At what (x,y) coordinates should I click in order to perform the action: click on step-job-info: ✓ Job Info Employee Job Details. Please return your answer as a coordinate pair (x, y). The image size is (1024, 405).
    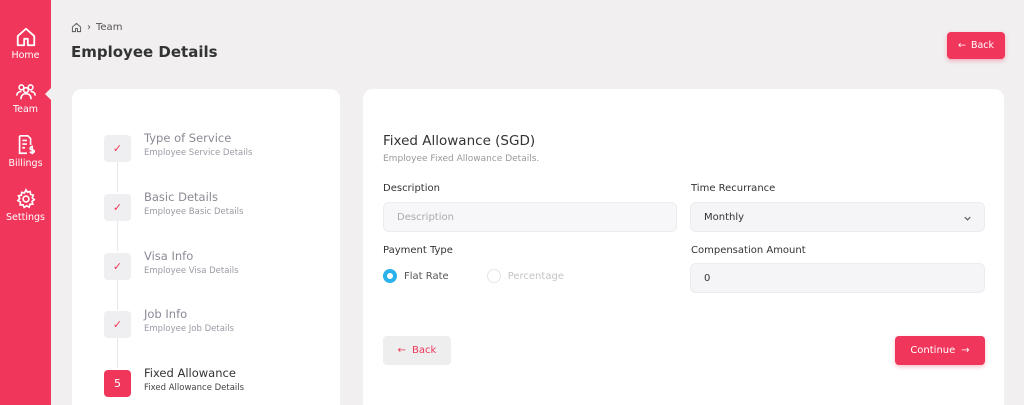
    Looking at the image, I should click on (169, 322).